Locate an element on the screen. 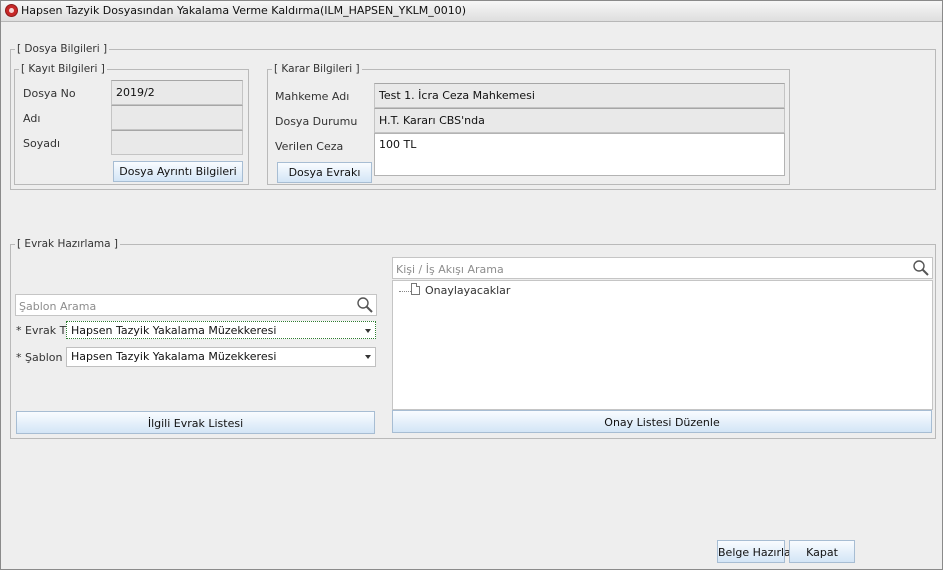 This screenshot has width=945, height=572. dosya-no-field: 2019/2 is located at coordinates (177, 92).